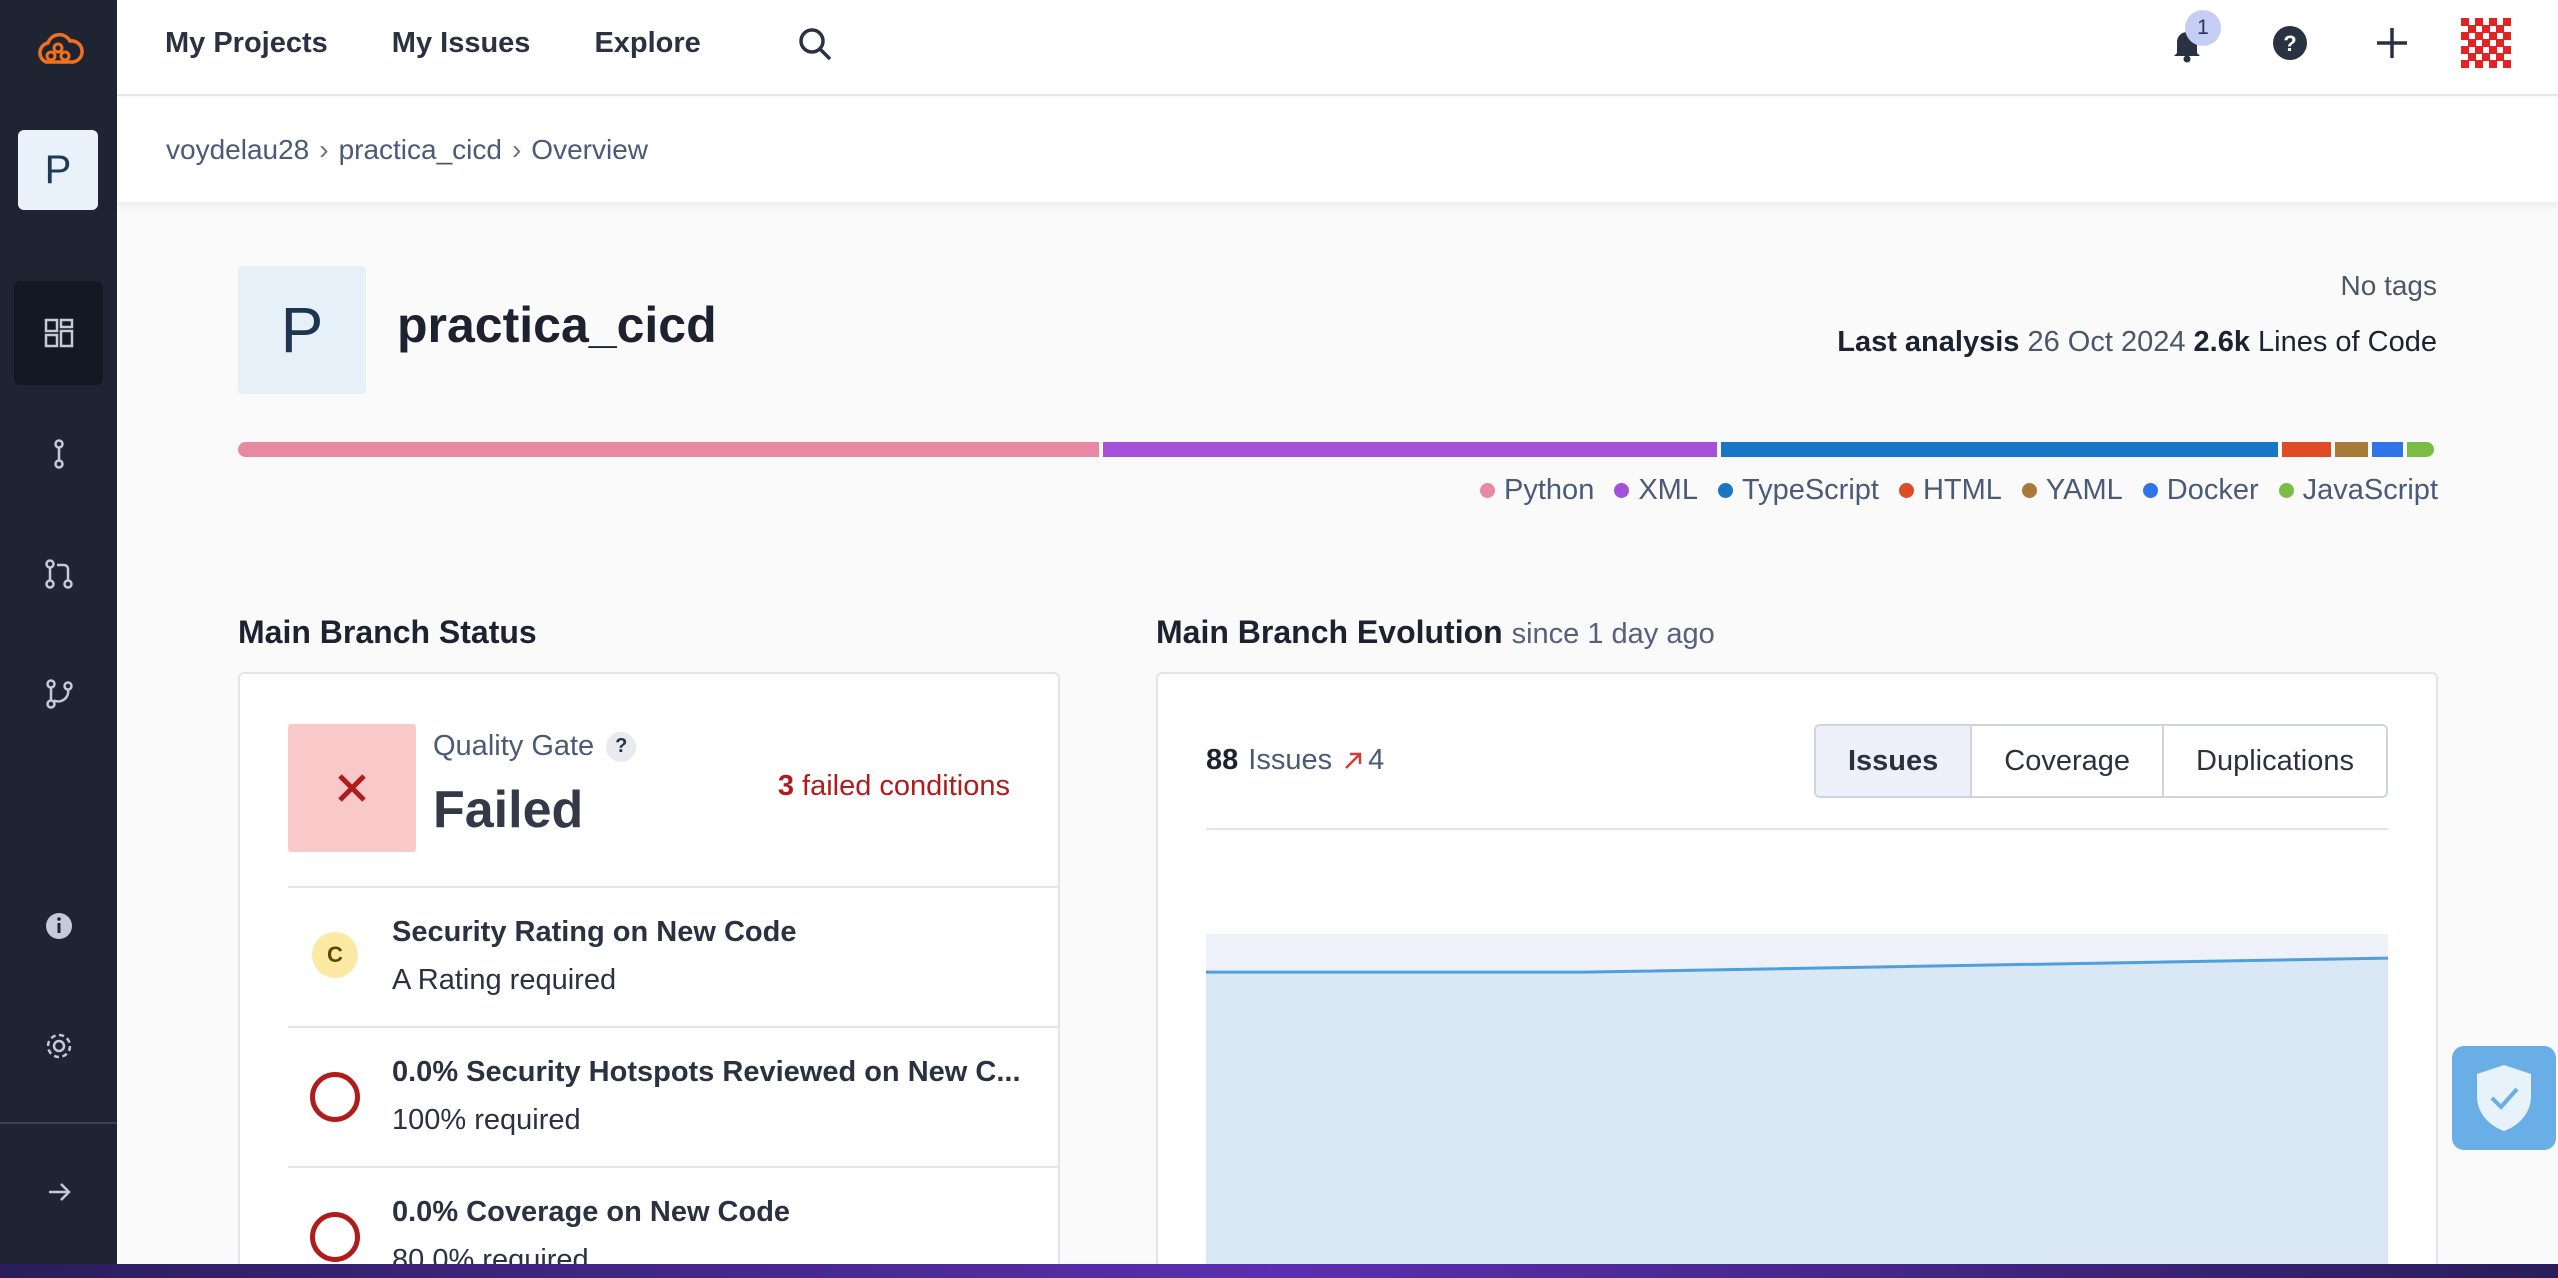 The image size is (2558, 1278). Describe the element at coordinates (1279, 1271) in the screenshot. I see `bottom-edge` at that location.